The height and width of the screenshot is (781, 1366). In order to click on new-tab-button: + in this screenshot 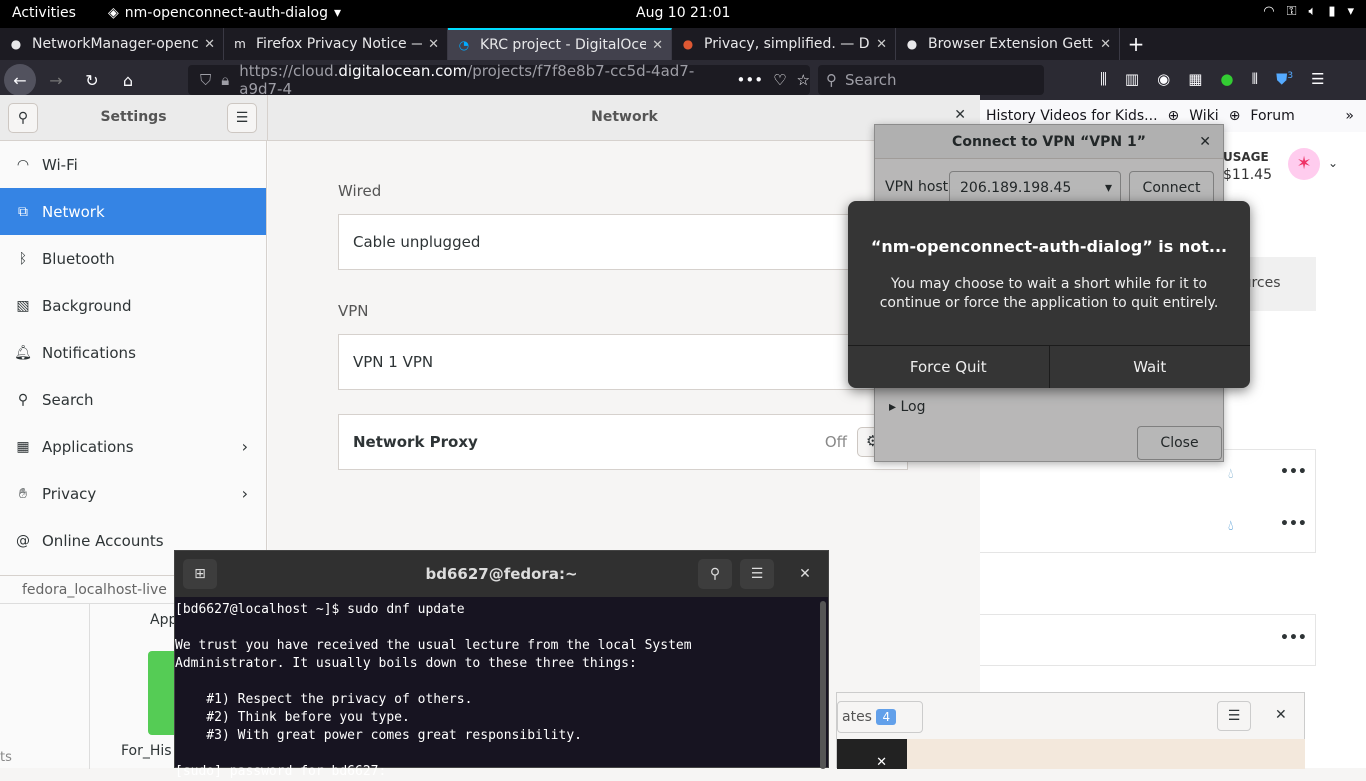, I will do `click(1136, 44)`.